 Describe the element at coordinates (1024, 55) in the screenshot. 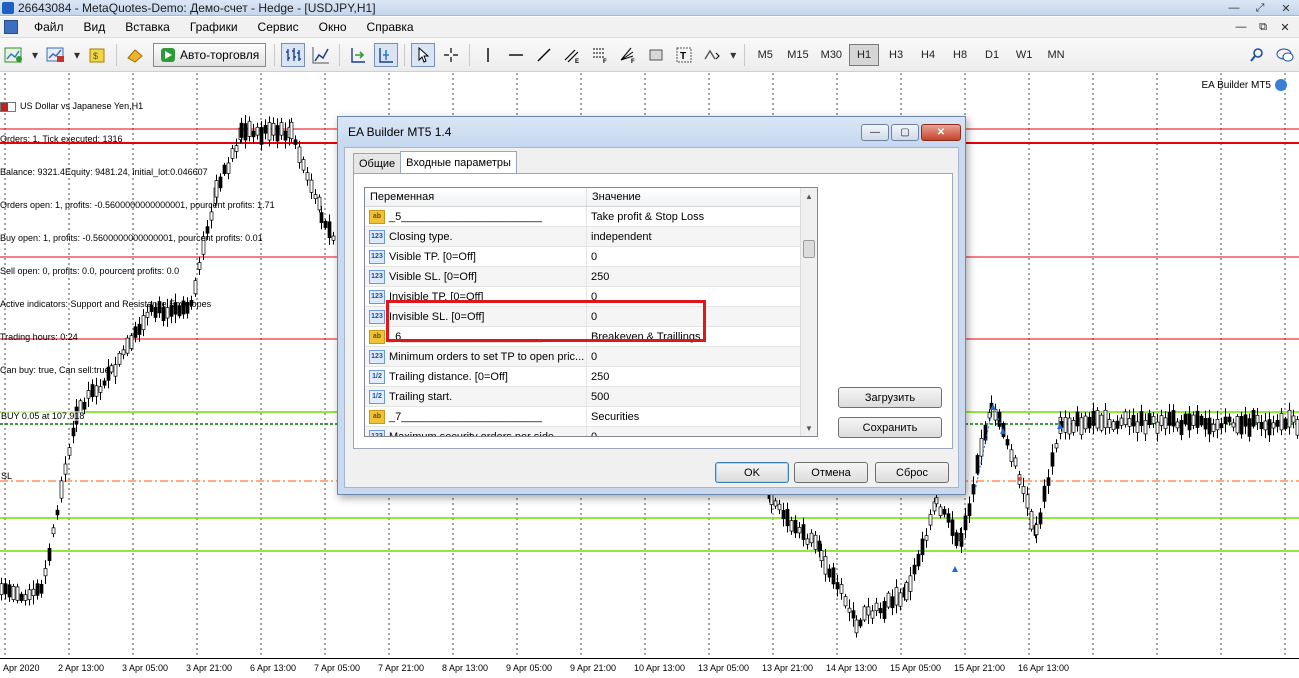

I see `timeframe-w1: W1` at that location.